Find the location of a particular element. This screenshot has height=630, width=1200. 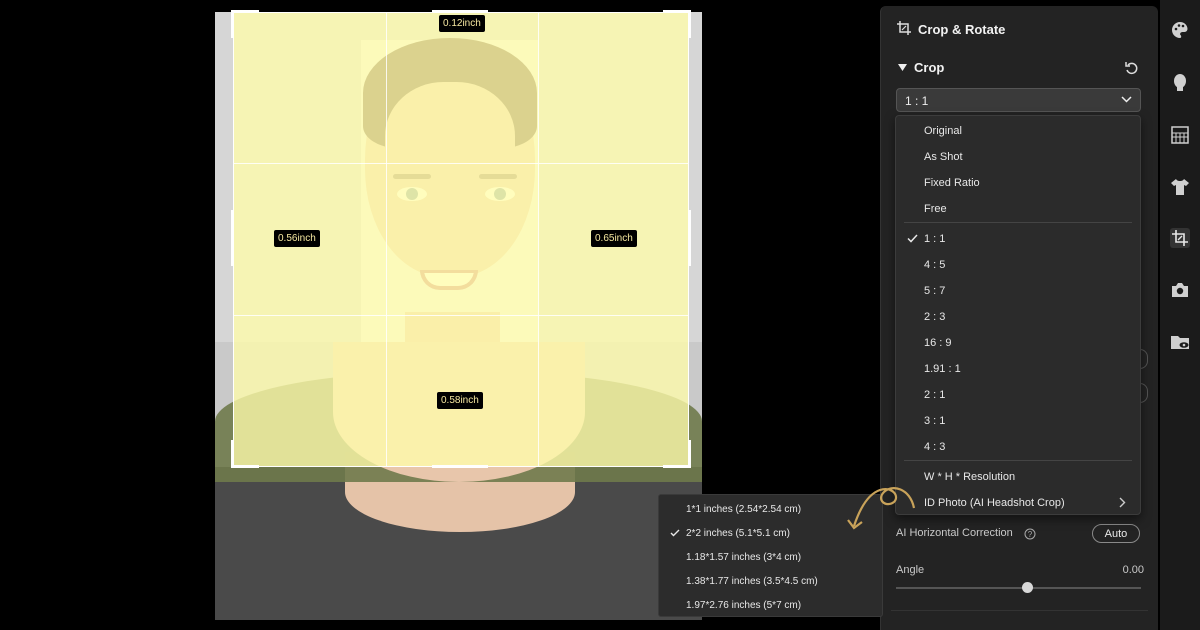

tool-sidebar is located at coordinates (1180, 315).